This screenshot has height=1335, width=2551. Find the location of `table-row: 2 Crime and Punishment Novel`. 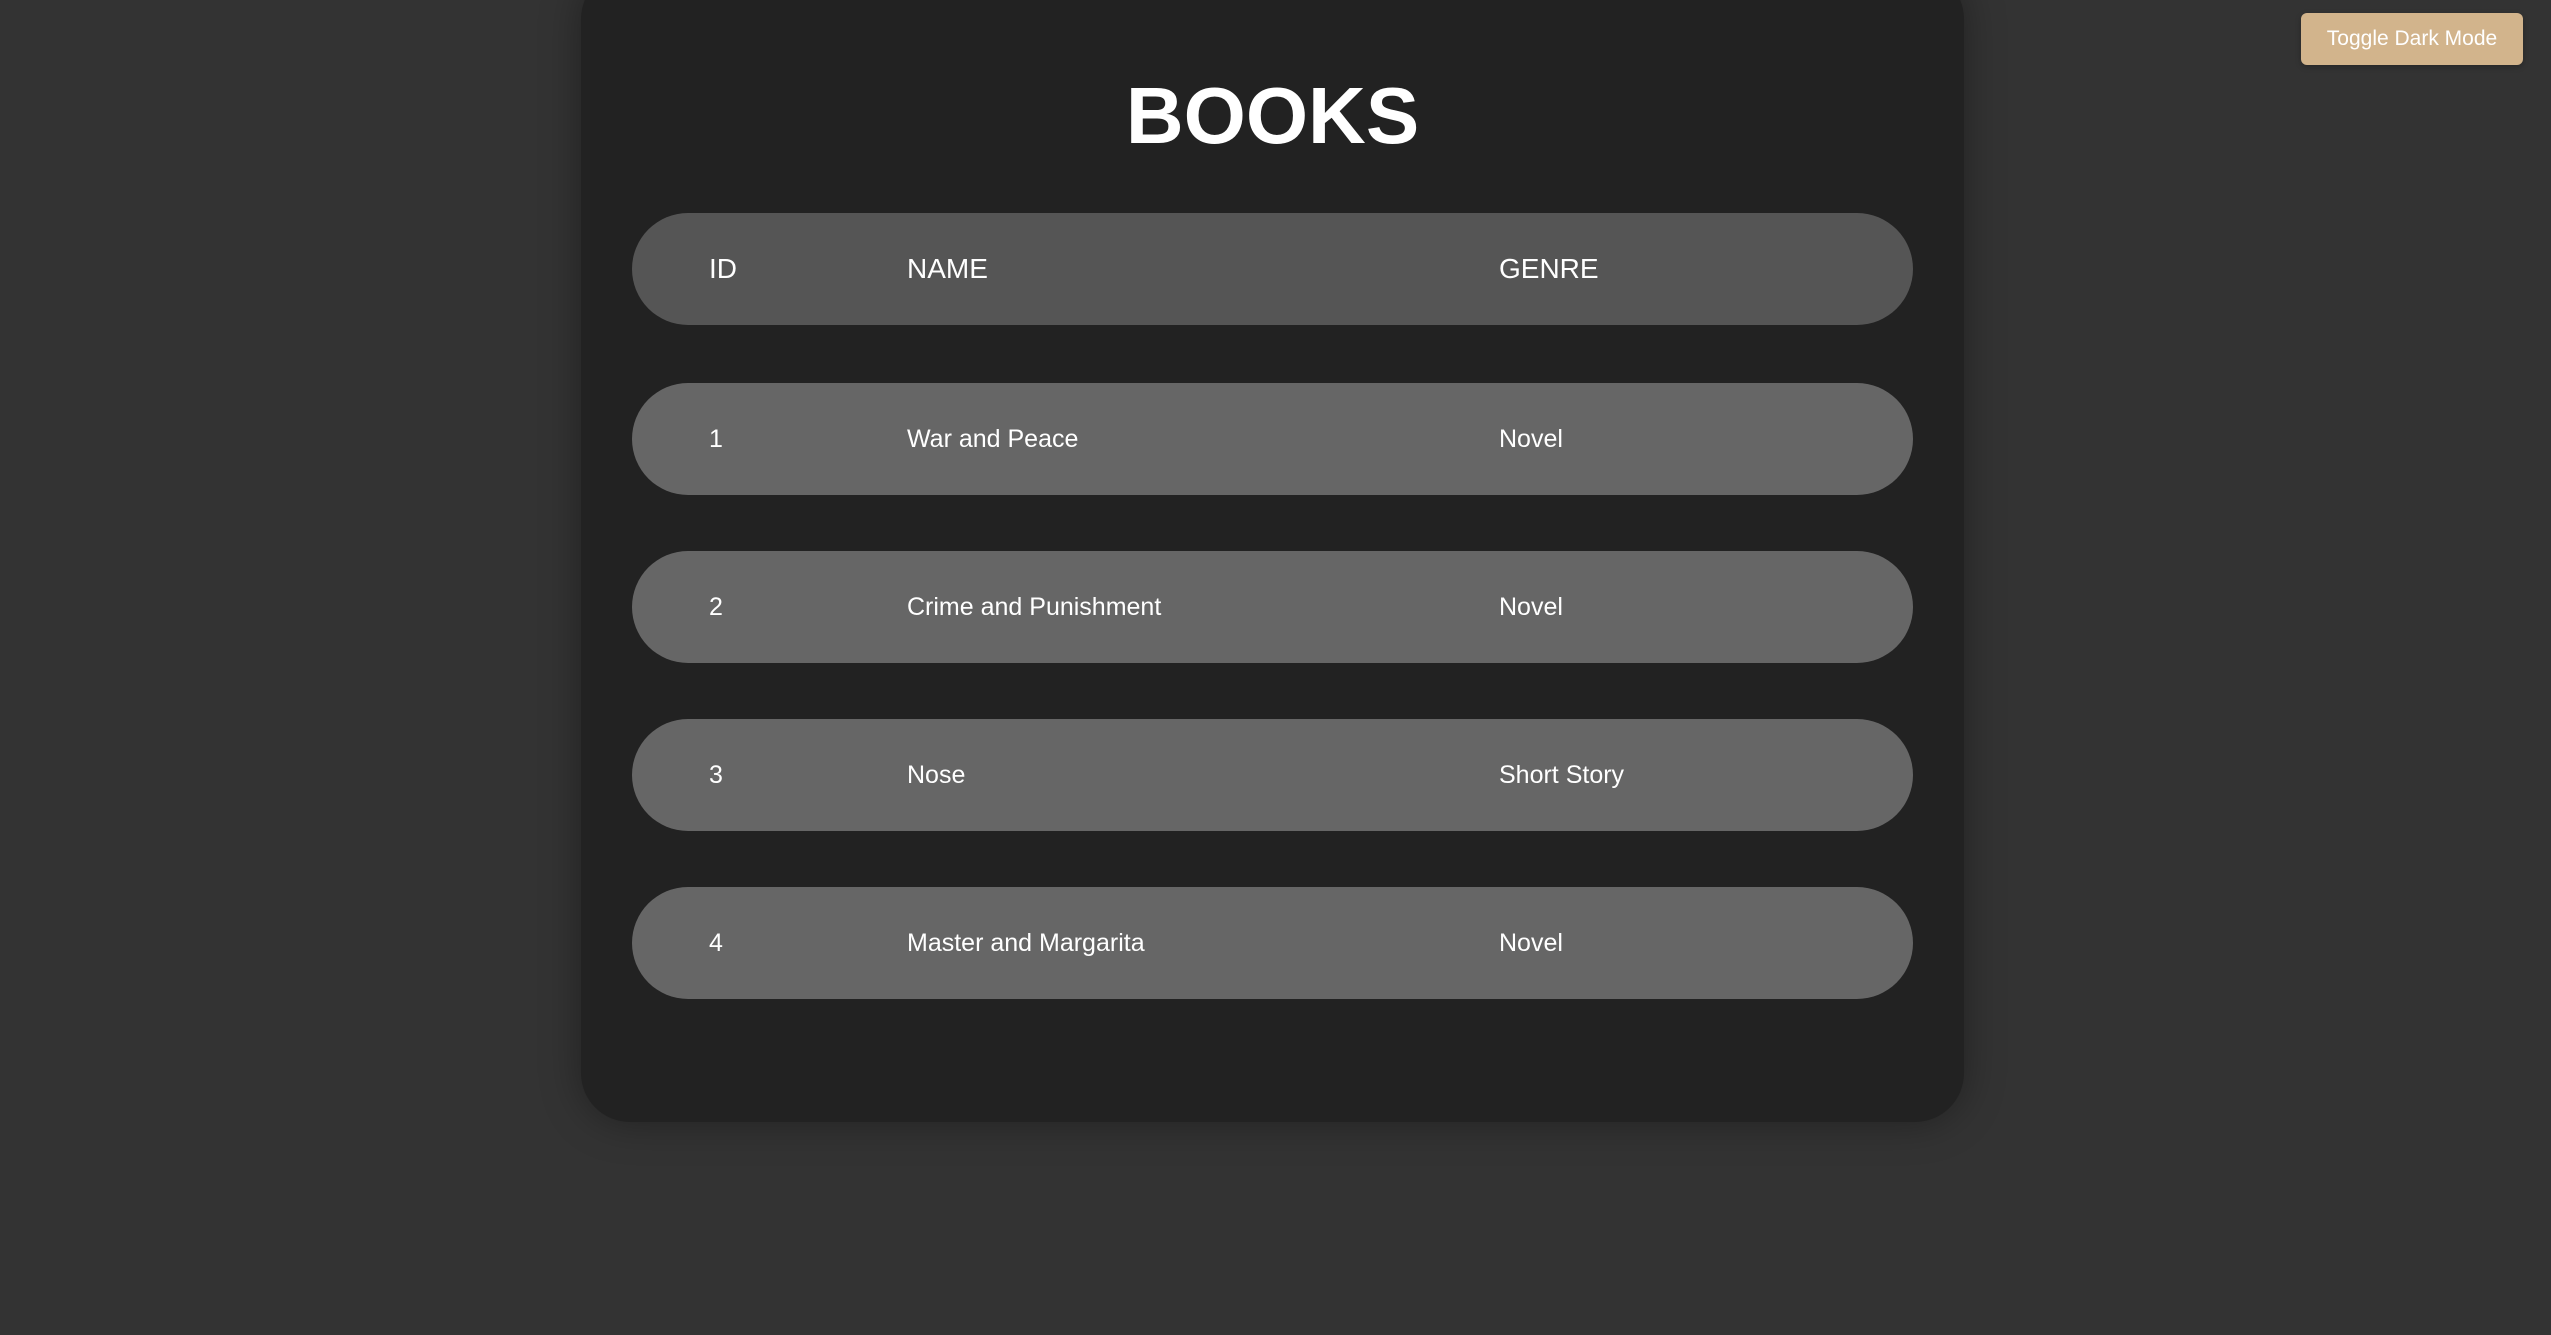

table-row: 2 Crime and Punishment Novel is located at coordinates (1272, 607).